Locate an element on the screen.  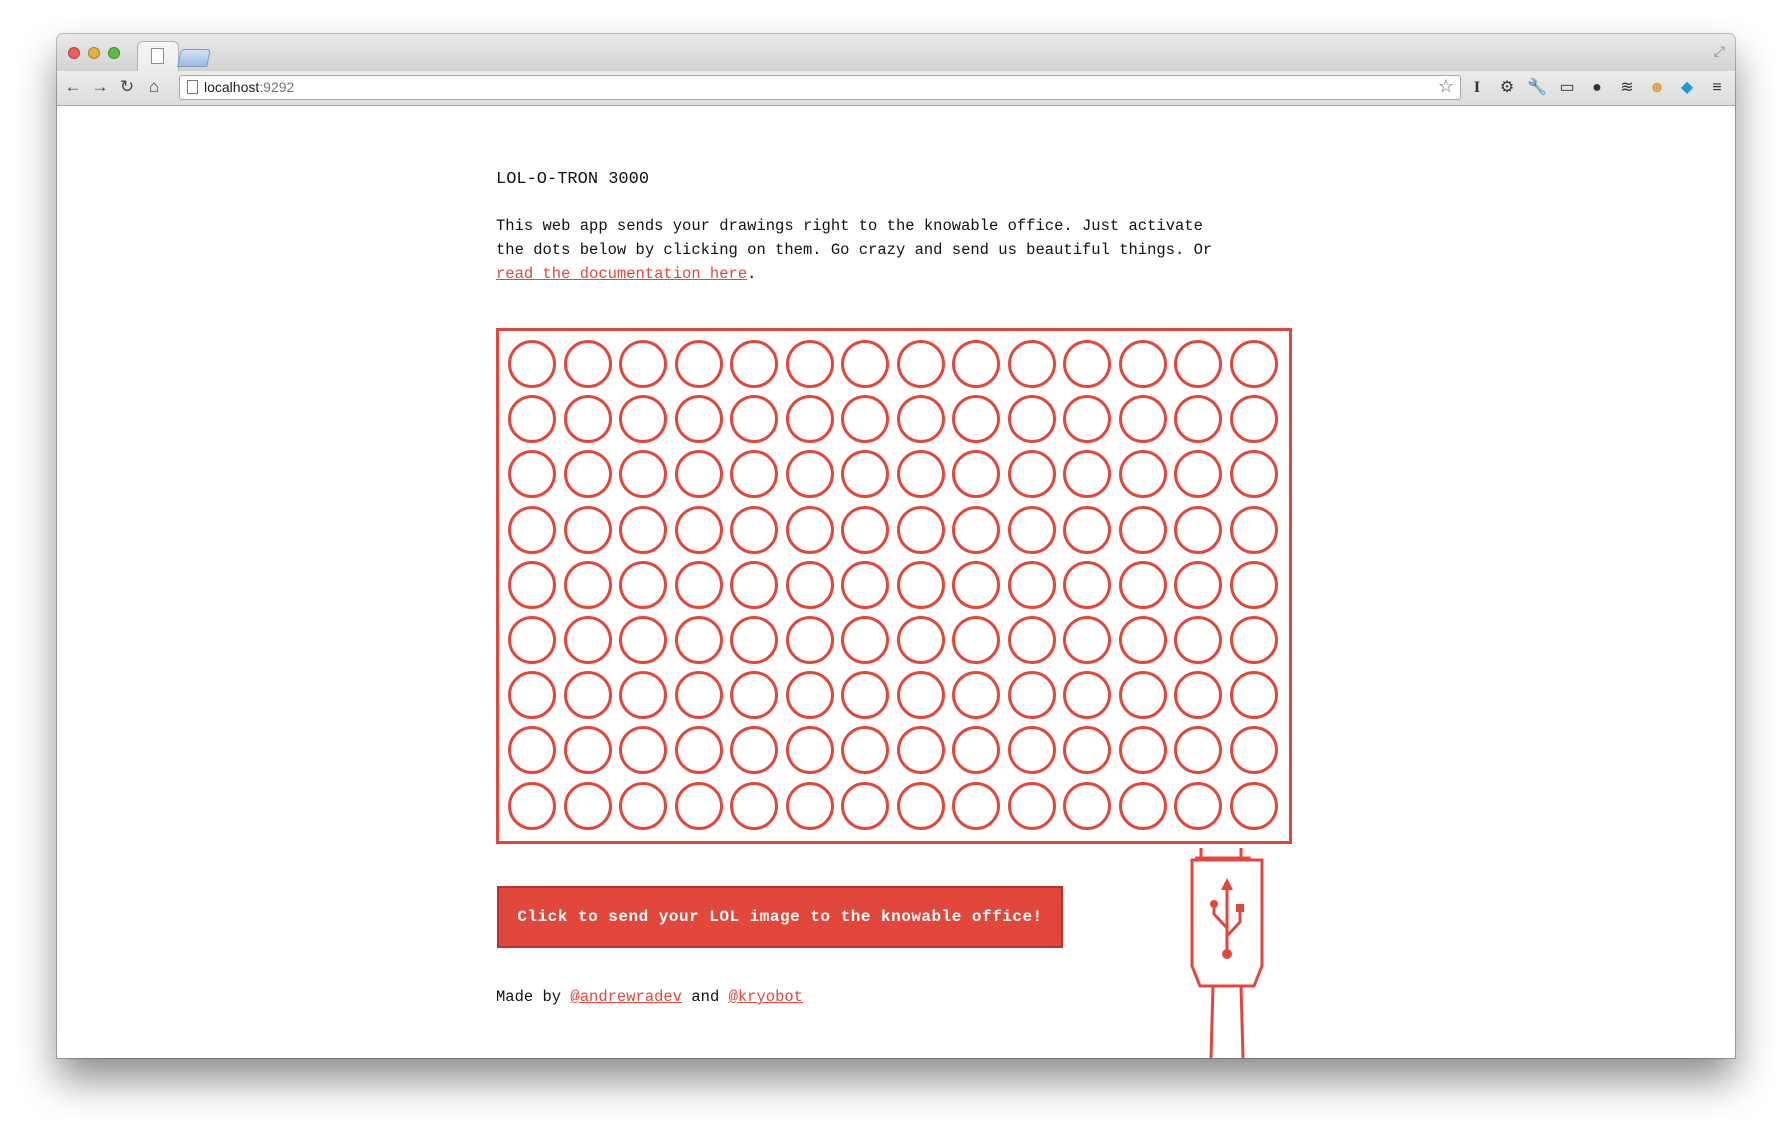
dot-r2-c3 is located at coordinates (698, 474).